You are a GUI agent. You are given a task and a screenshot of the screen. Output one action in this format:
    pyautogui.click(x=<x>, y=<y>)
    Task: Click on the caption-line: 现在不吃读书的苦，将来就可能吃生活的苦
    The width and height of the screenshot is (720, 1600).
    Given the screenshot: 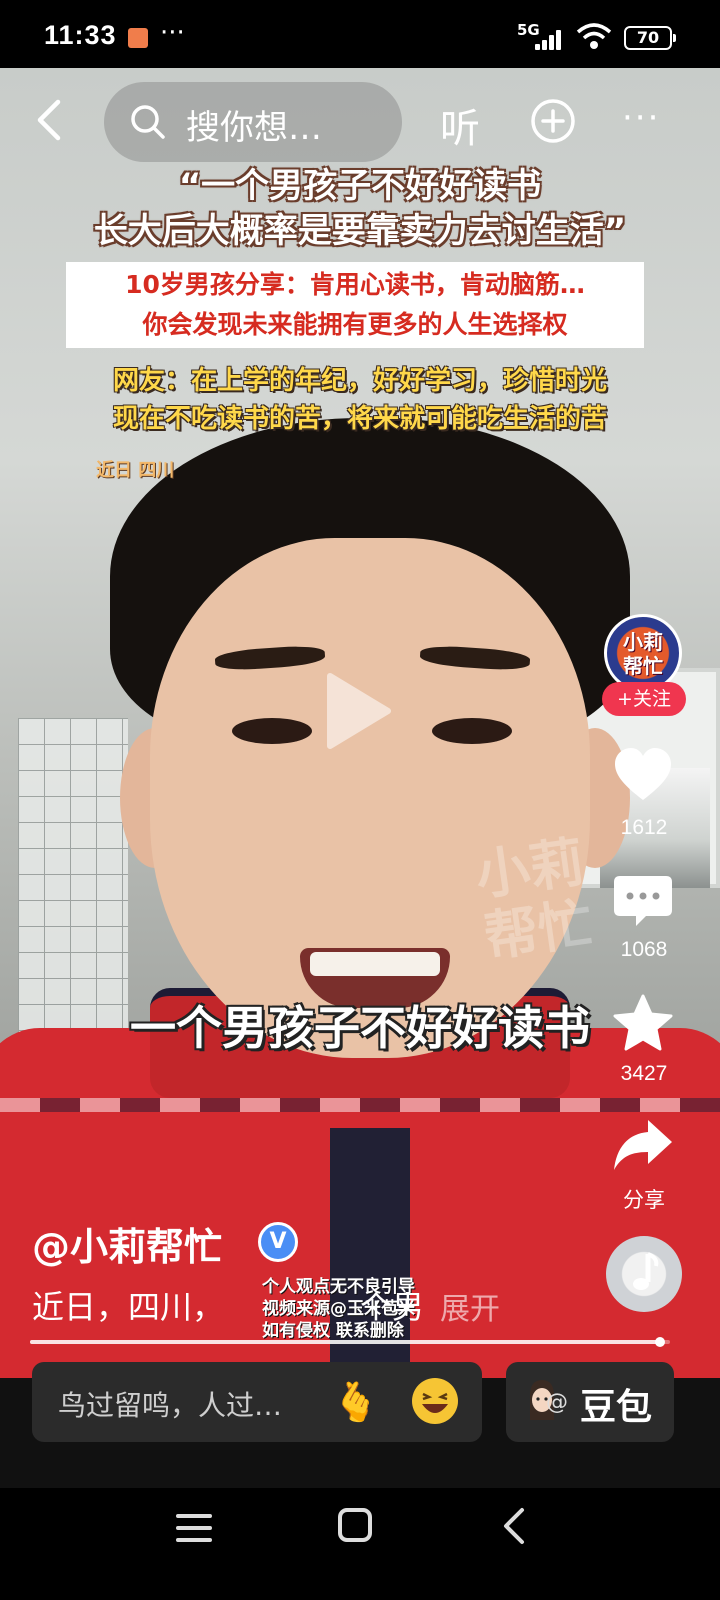 What is the action you would take?
    pyautogui.click(x=359, y=419)
    